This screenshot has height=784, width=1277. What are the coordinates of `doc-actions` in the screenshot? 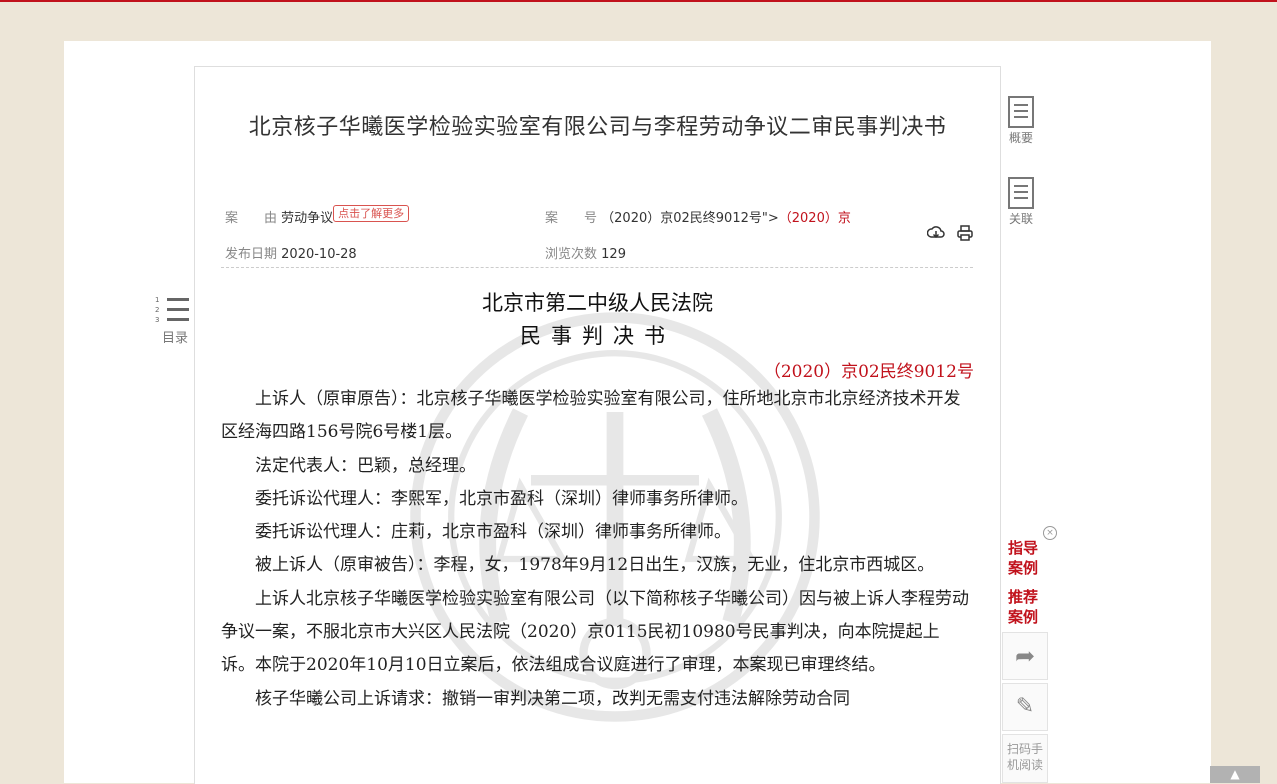 It's located at (953, 235).